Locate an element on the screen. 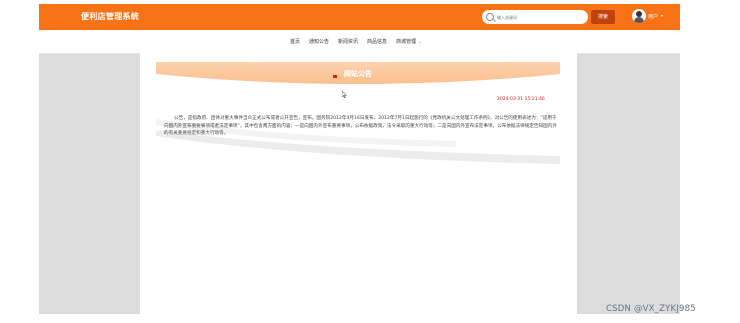 This screenshot has width=740, height=323. nav-item-notices: 通知公告 is located at coordinates (319, 41).